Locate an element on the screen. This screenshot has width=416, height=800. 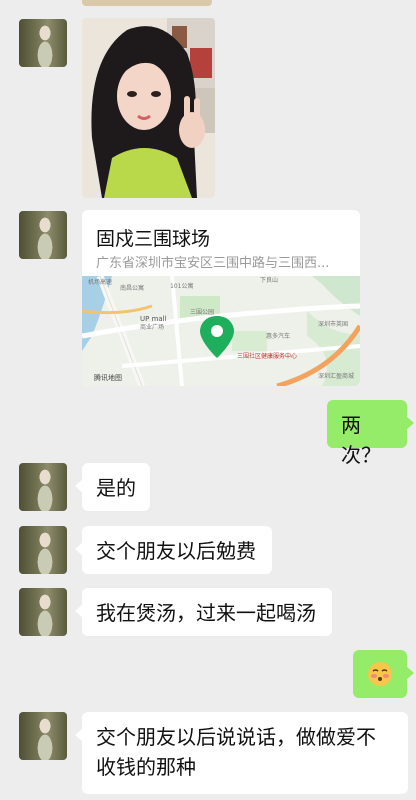
received-message-bubble: 我在煲汤，过来一起喝汤 is located at coordinates (203, 612).